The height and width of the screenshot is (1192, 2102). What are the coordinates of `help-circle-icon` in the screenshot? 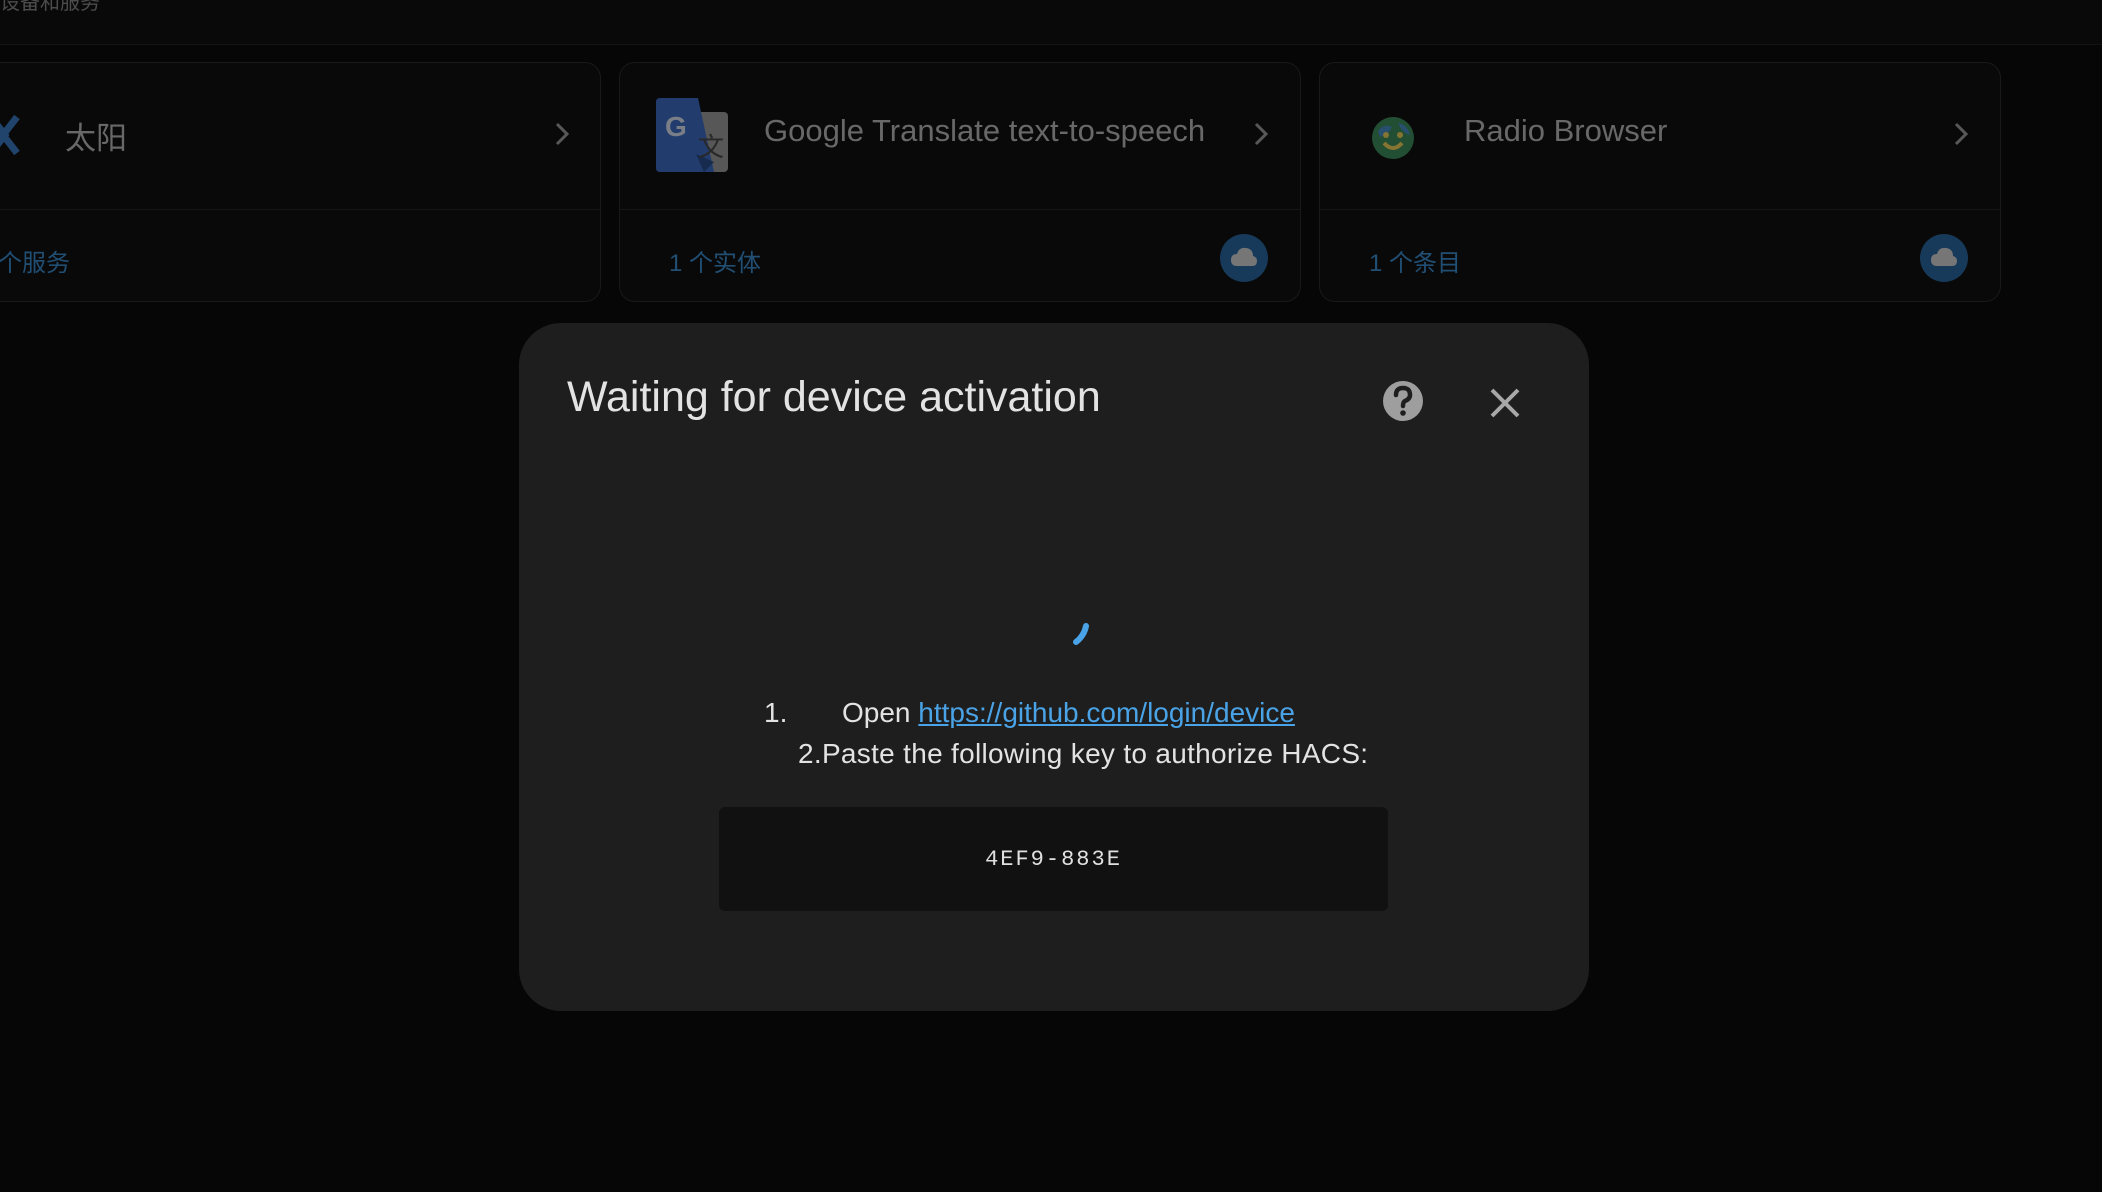 It's located at (1403, 401).